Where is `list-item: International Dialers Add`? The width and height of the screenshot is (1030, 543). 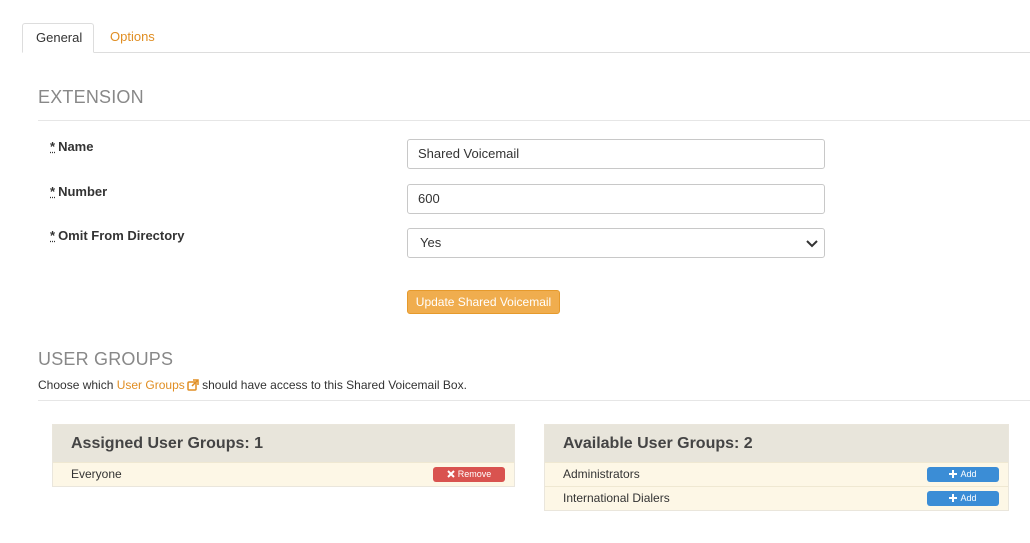 list-item: International Dialers Add is located at coordinates (776, 498).